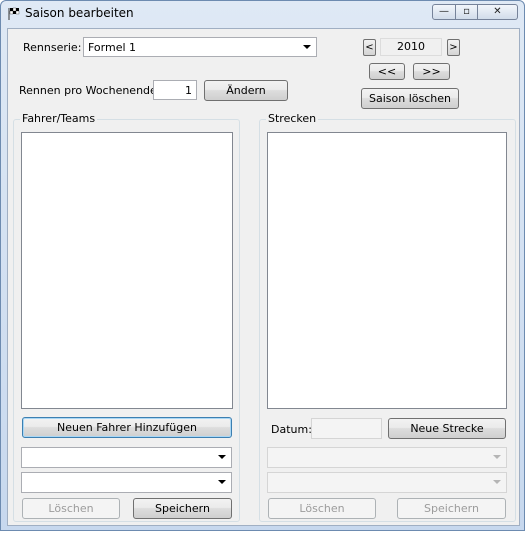  I want to click on window-controls: — ▫ ✕, so click(475, 13).